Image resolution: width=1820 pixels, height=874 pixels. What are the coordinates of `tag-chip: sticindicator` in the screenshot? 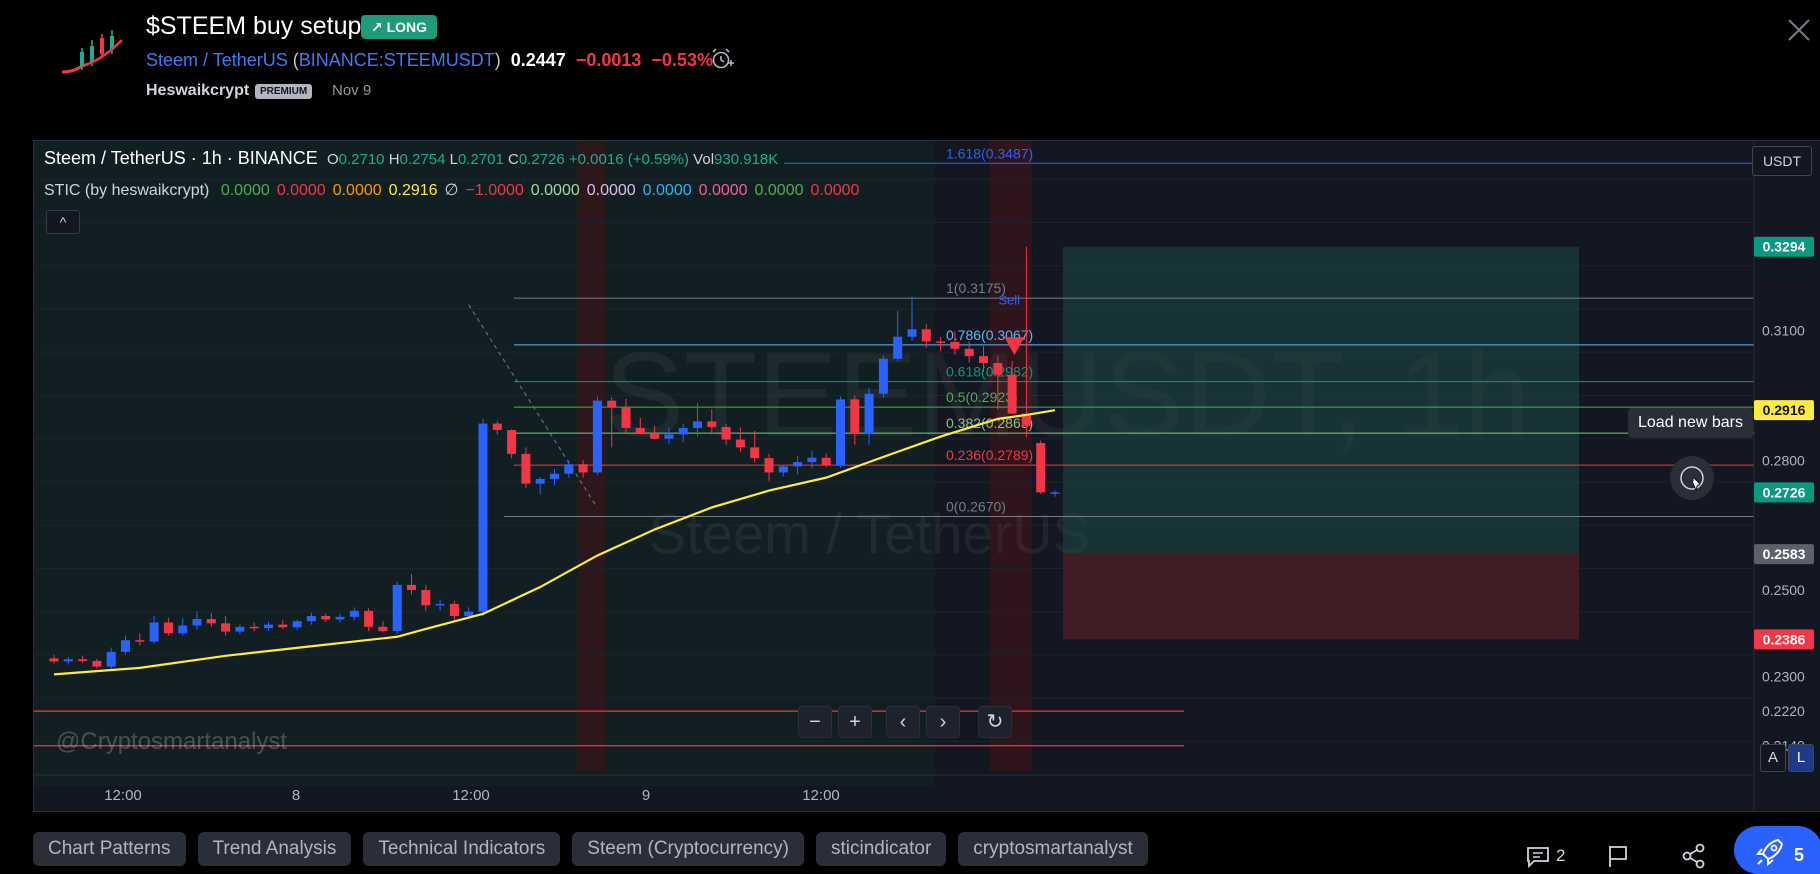 It's located at (881, 849).